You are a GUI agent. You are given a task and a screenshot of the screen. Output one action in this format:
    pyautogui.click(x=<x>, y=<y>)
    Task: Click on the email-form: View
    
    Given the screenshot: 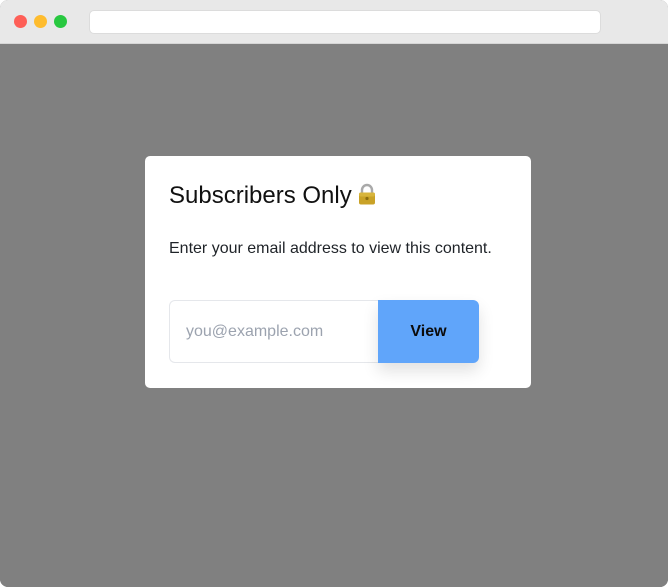 What is the action you would take?
    pyautogui.click(x=324, y=331)
    